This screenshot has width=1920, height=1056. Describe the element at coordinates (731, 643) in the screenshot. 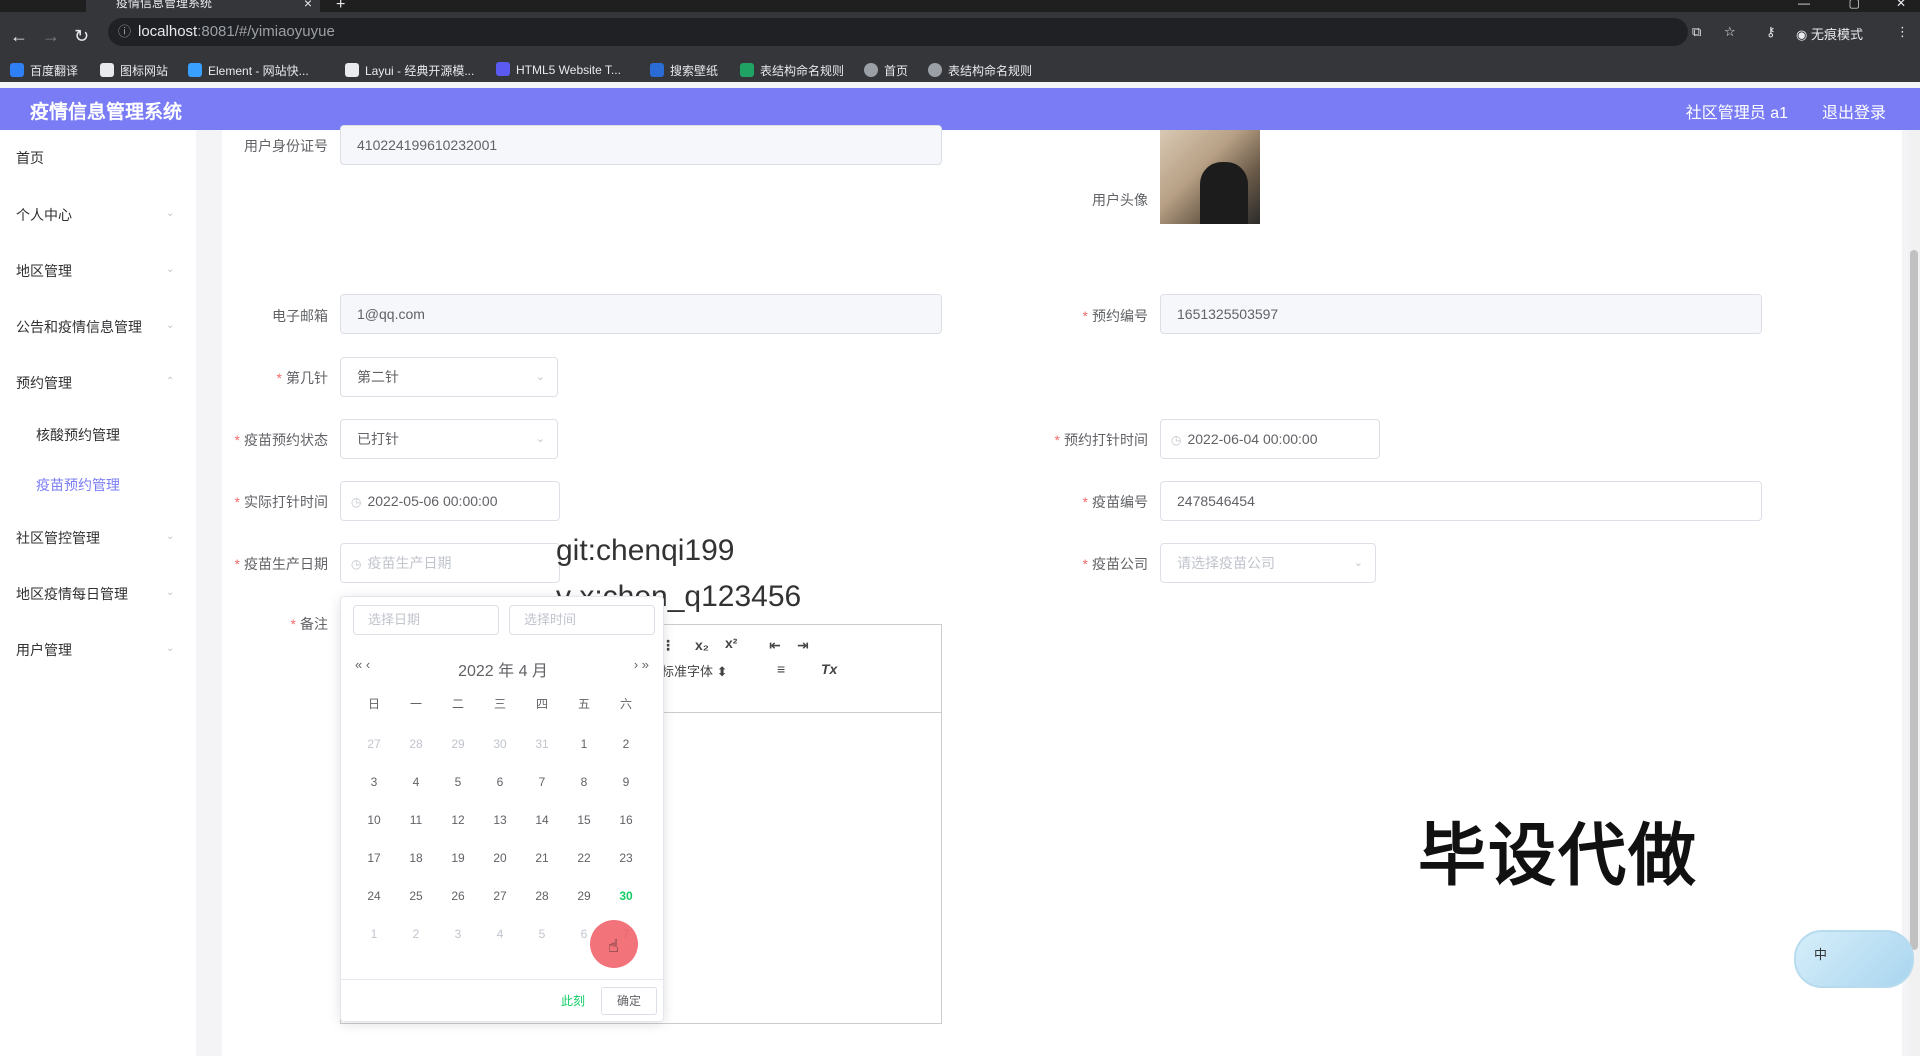

I see `superscript-icon: x²` at that location.